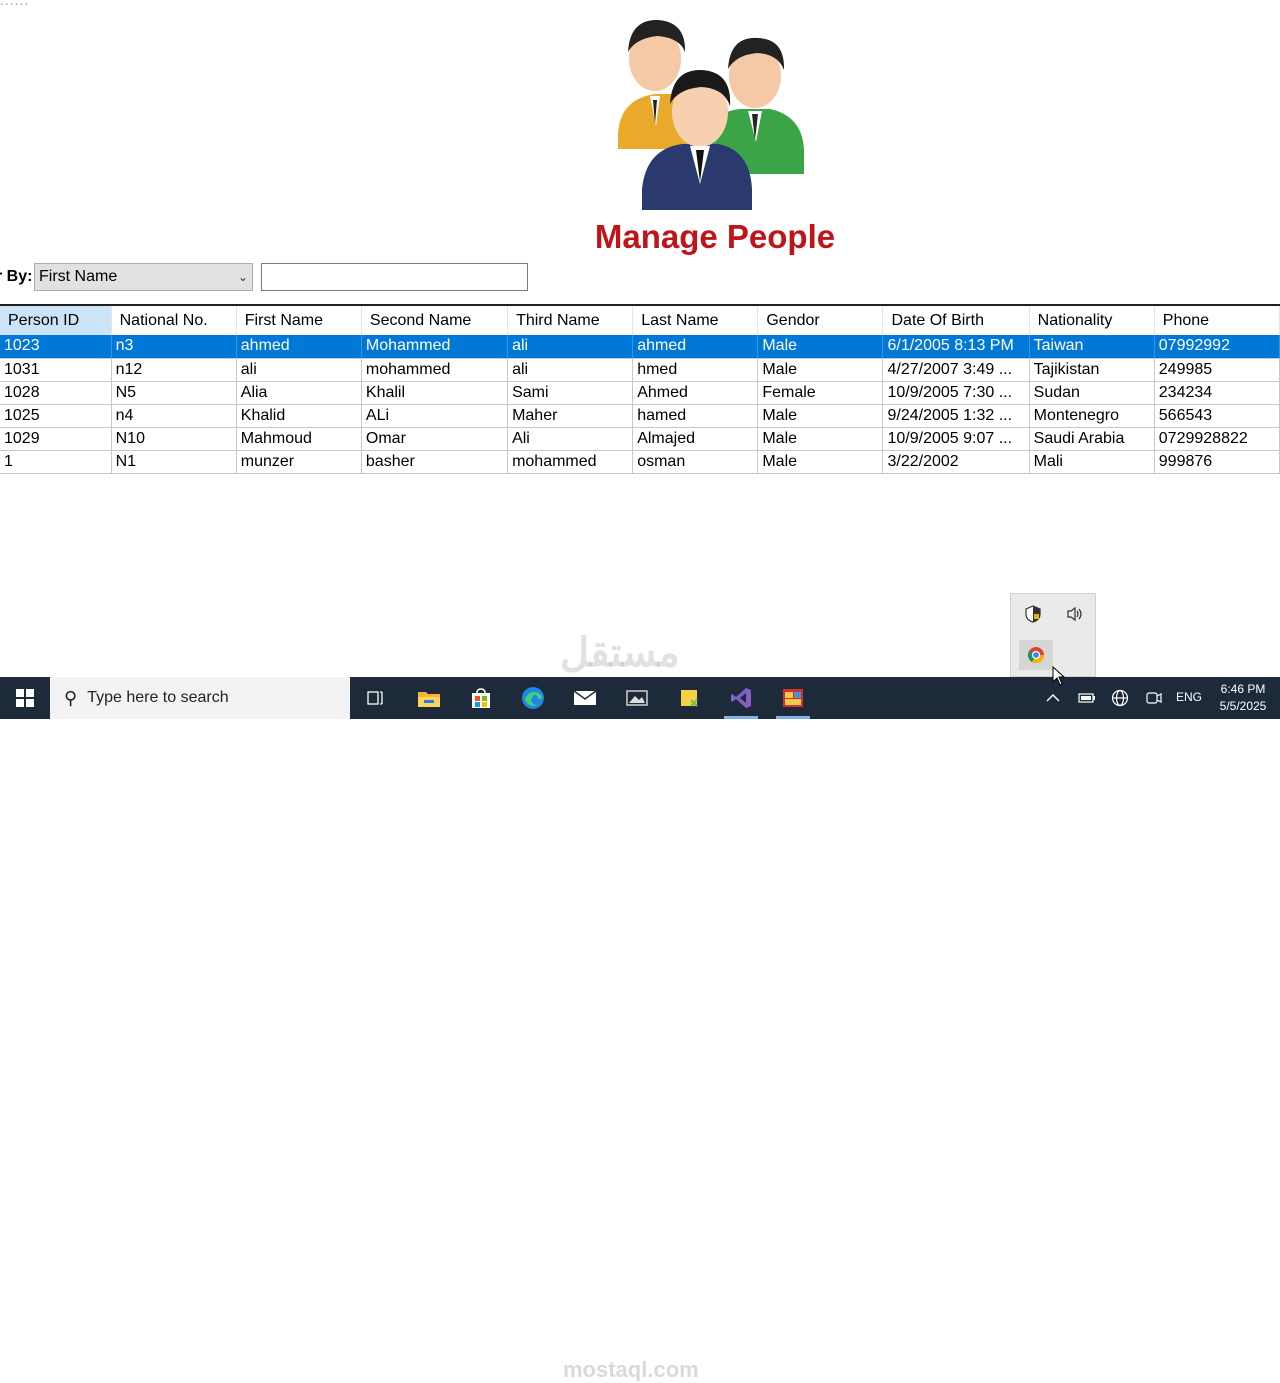 The width and height of the screenshot is (1280, 1383). Describe the element at coordinates (174, 416) in the screenshot. I see `cell-national-no: n4` at that location.